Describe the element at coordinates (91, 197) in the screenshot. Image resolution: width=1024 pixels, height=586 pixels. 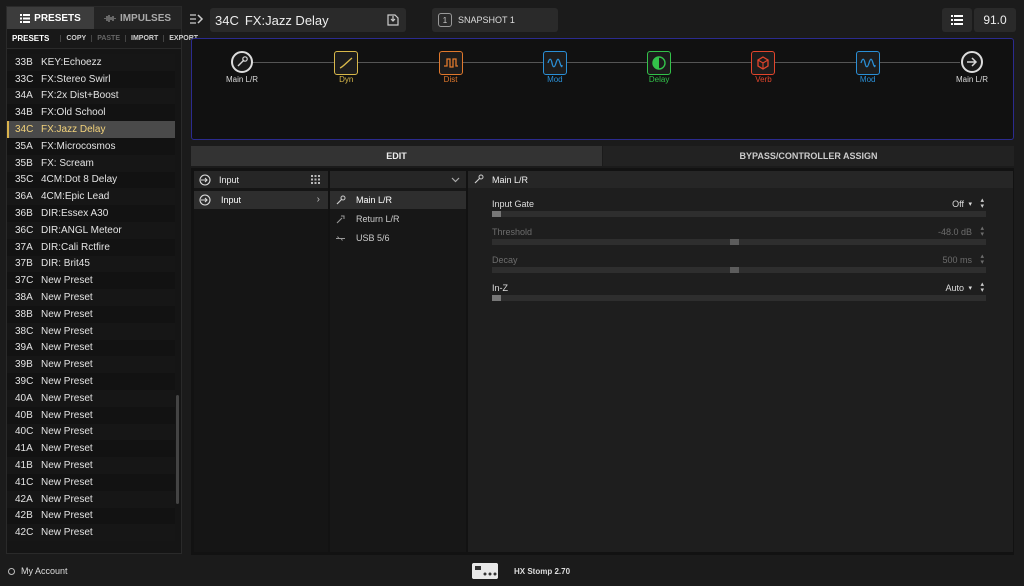
I see `preset-row: 36A 4CM:Epic Lead` at that location.